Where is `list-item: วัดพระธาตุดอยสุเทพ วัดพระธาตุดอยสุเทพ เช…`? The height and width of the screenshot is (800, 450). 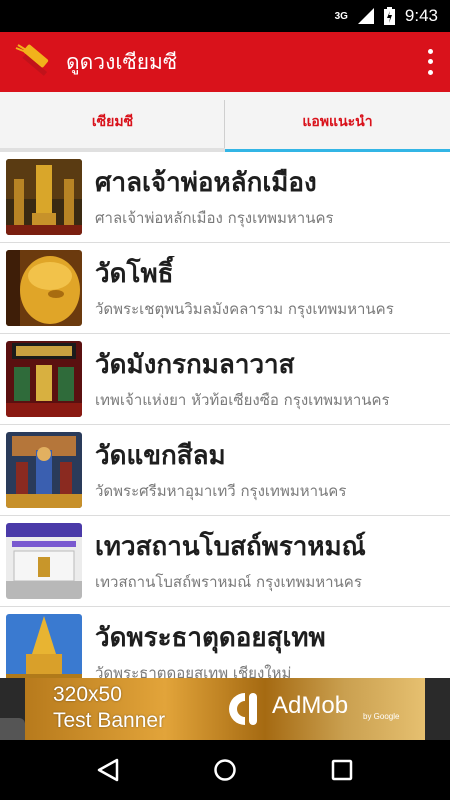
list-item: วัดพระธาตุดอยสุเทพ วัดพระธาตุดอยสุเทพ เช… is located at coordinates (225, 642).